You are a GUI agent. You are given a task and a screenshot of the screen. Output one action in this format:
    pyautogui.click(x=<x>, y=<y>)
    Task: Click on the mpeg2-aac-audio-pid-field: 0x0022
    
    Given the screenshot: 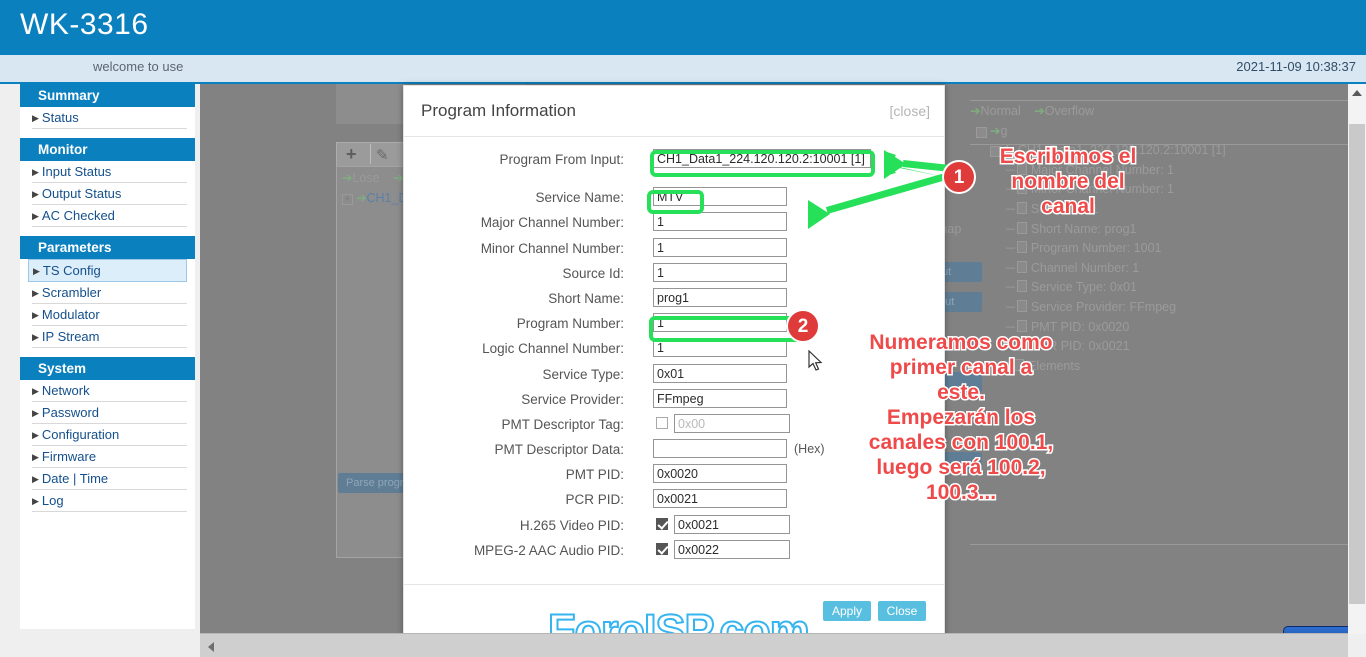 What is the action you would take?
    pyautogui.click(x=732, y=549)
    